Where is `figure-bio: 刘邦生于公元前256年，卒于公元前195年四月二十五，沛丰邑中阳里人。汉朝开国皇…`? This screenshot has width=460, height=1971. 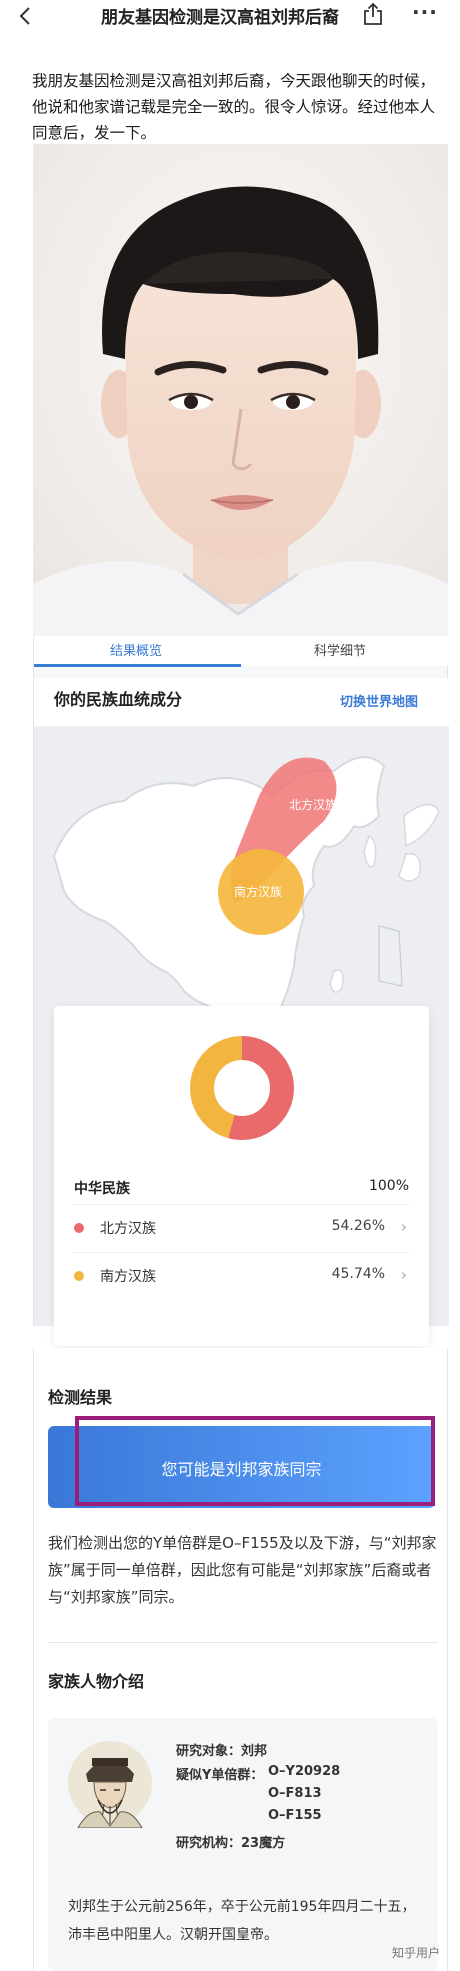 figure-bio: 刘邦生于公元前256年，卒于公元前195年四月二十五，沛丰邑中阳里人。汉朝开国皇… is located at coordinates (242, 1921).